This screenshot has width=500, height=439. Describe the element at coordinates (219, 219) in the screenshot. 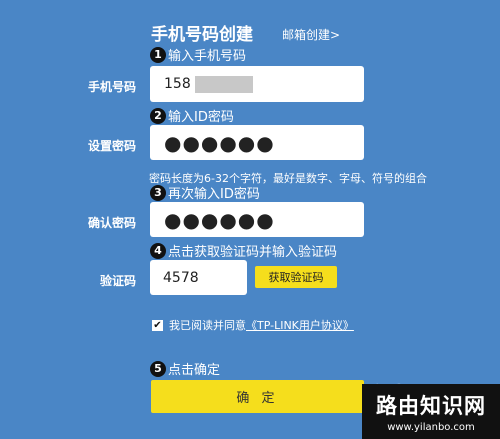

I see `confirm-password-value: ●●●●●●` at that location.